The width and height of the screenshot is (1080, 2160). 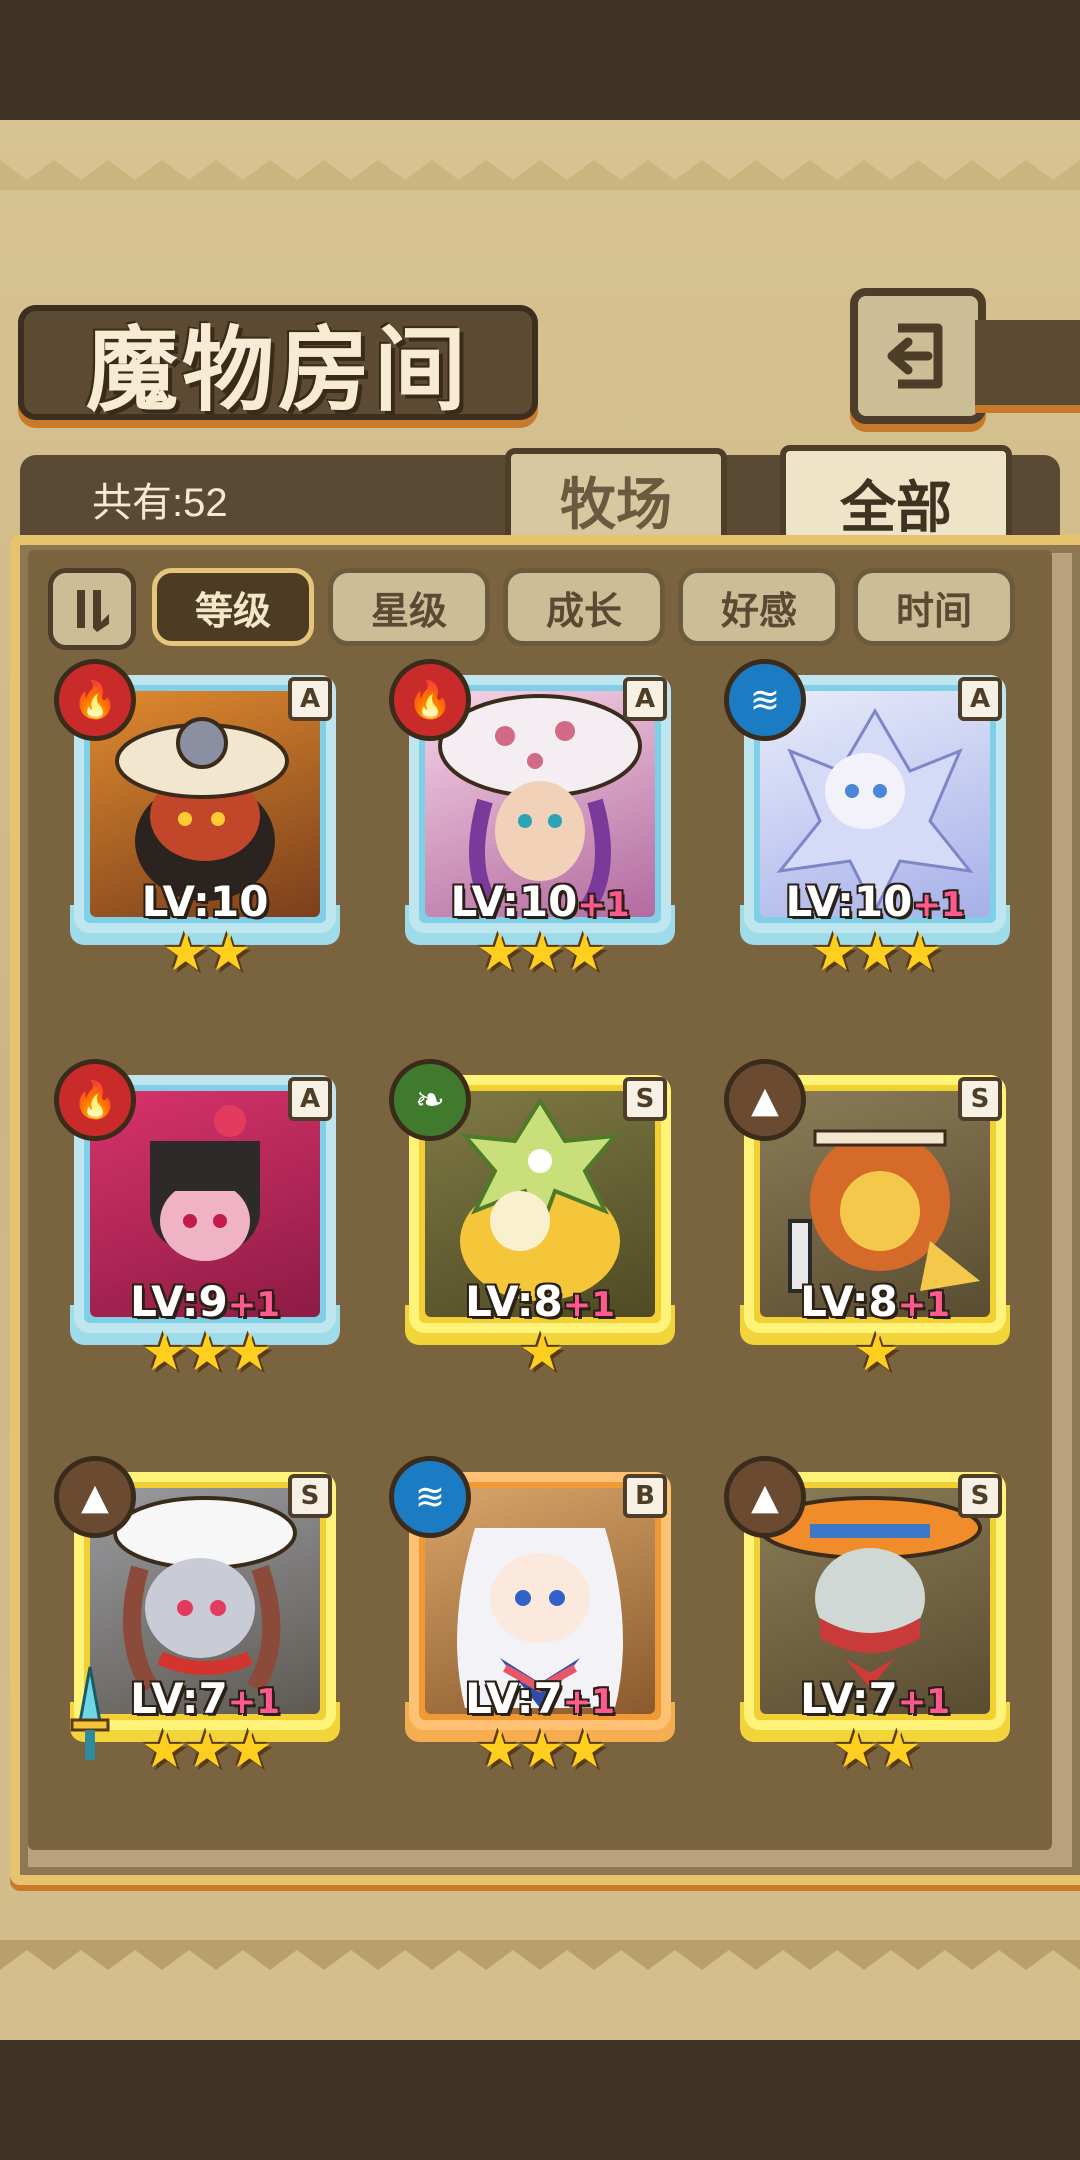 What do you see at coordinates (430, 1100) in the screenshot?
I see `leaf-icon: ❧` at bounding box center [430, 1100].